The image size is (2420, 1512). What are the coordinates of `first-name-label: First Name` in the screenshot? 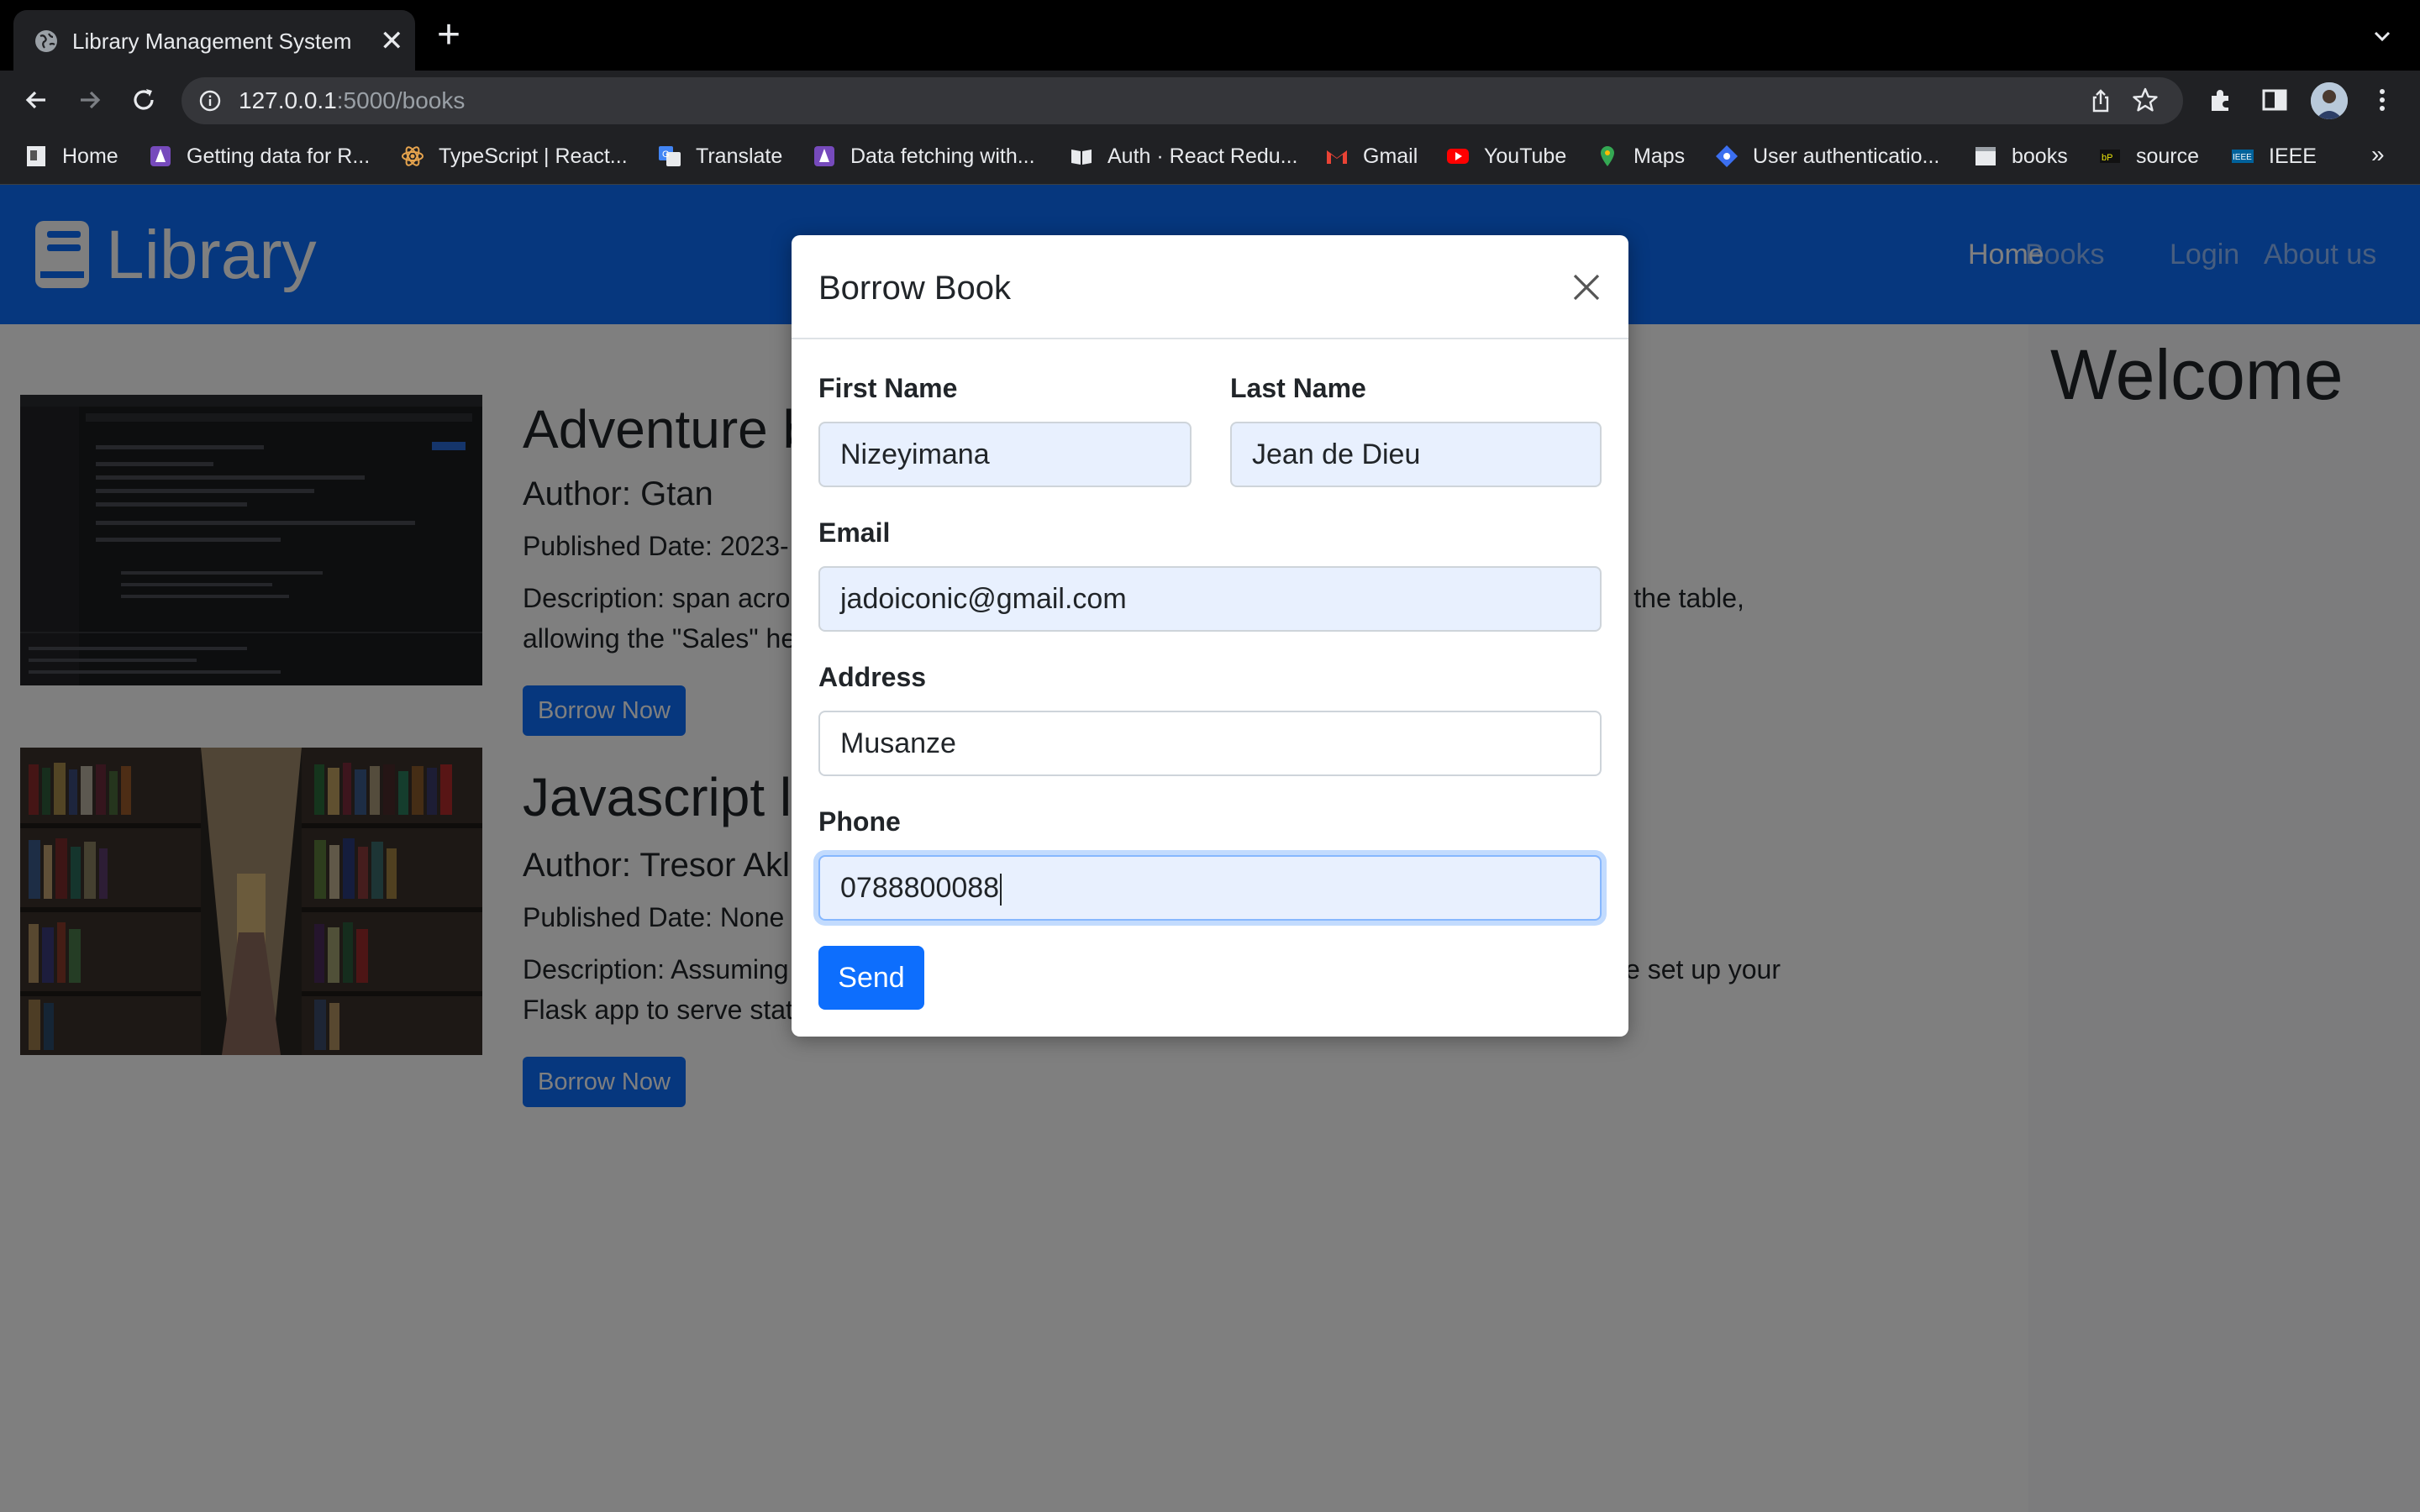 It's located at (888, 388).